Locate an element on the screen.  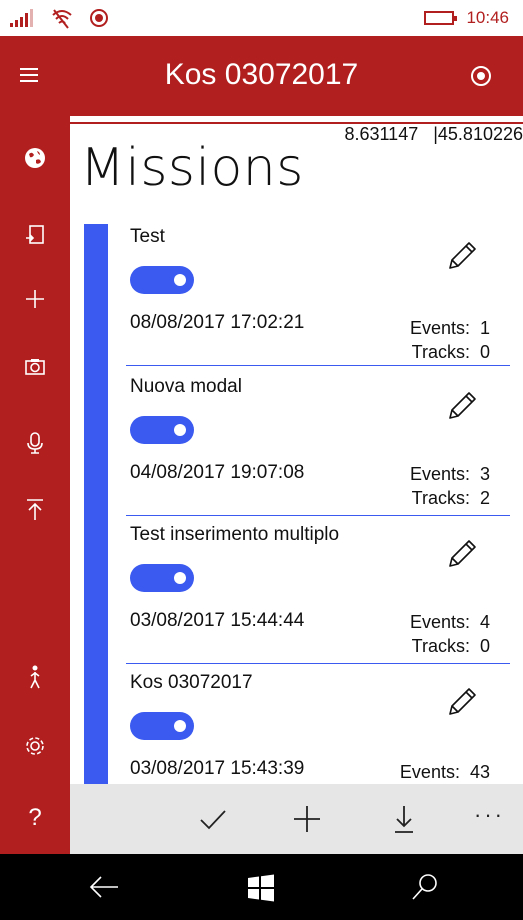
upload-icon is located at coordinates (35, 512).